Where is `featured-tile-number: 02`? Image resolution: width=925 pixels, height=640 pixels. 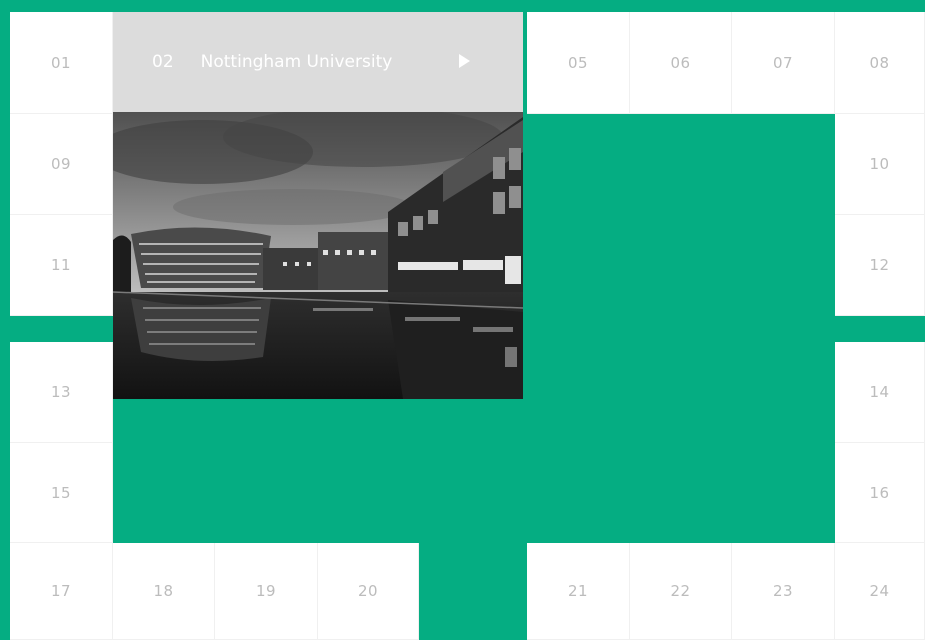
featured-tile-number: 02 is located at coordinates (163, 62).